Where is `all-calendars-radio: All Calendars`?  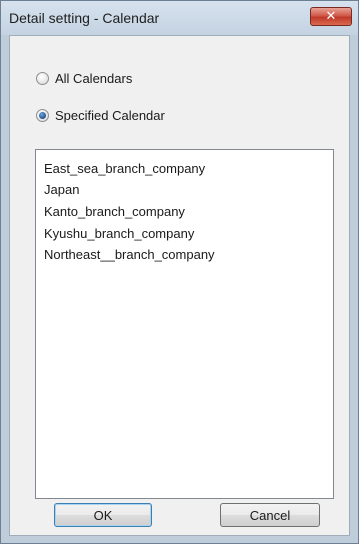
all-calendars-radio: All Calendars is located at coordinates (84, 78).